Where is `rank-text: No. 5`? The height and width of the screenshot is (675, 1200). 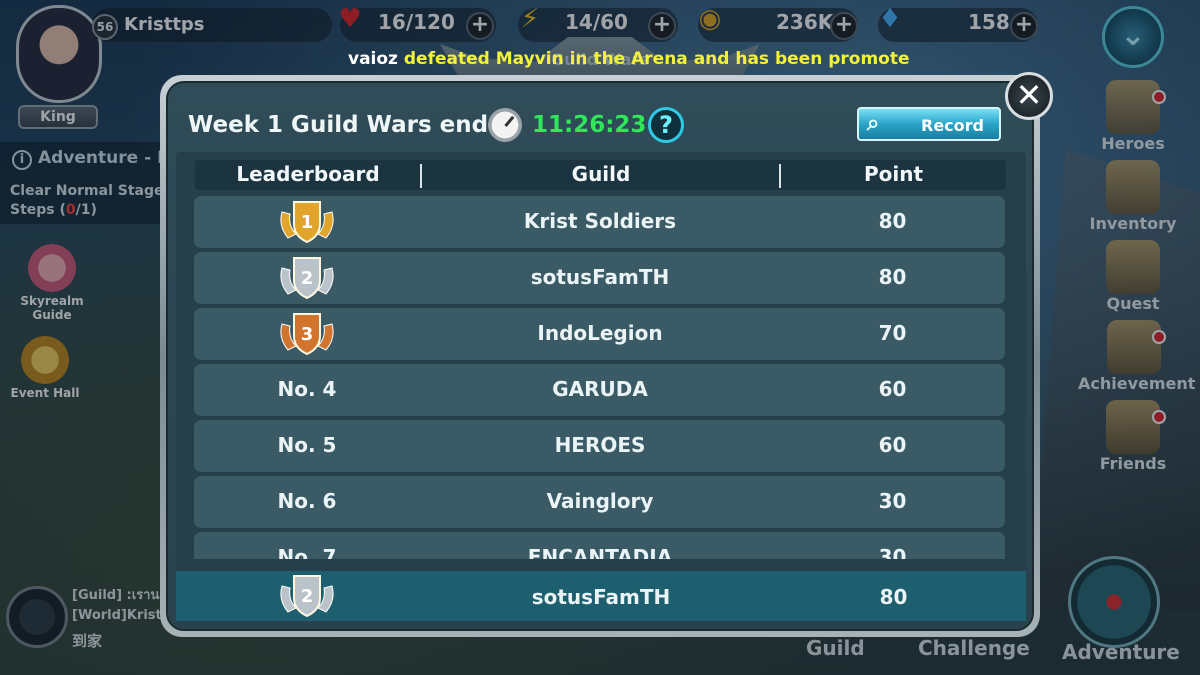
rank-text: No. 5 is located at coordinates (307, 445).